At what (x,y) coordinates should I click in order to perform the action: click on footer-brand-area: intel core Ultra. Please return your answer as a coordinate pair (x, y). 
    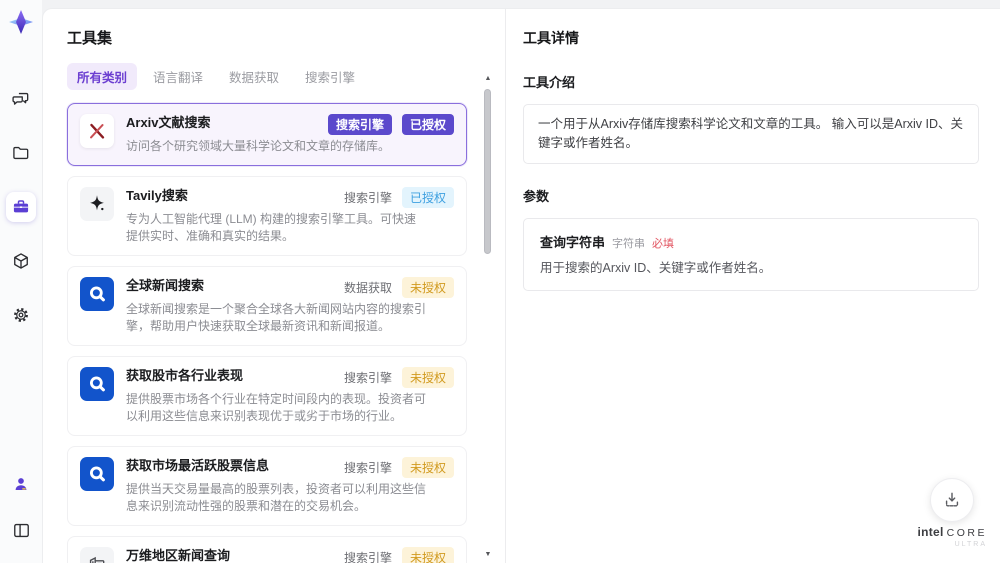
    Looking at the image, I should click on (952, 514).